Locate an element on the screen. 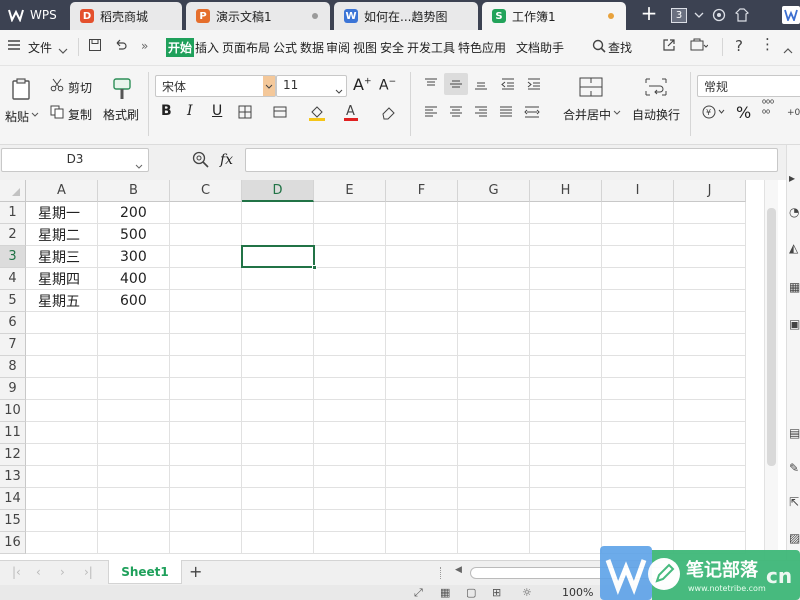 This screenshot has height=600, width=800. cell-b6 is located at coordinates (134, 323).